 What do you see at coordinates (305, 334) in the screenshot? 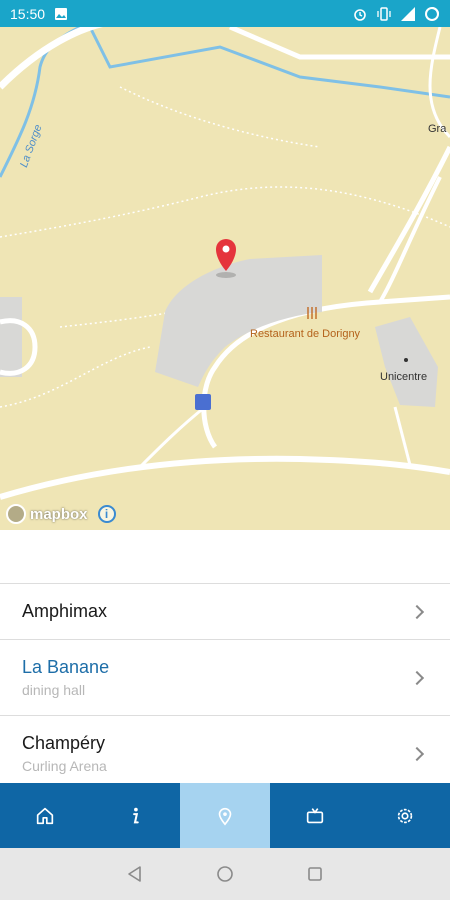
I see `map-label-restaurant: Restaurant de Dorigny` at bounding box center [305, 334].